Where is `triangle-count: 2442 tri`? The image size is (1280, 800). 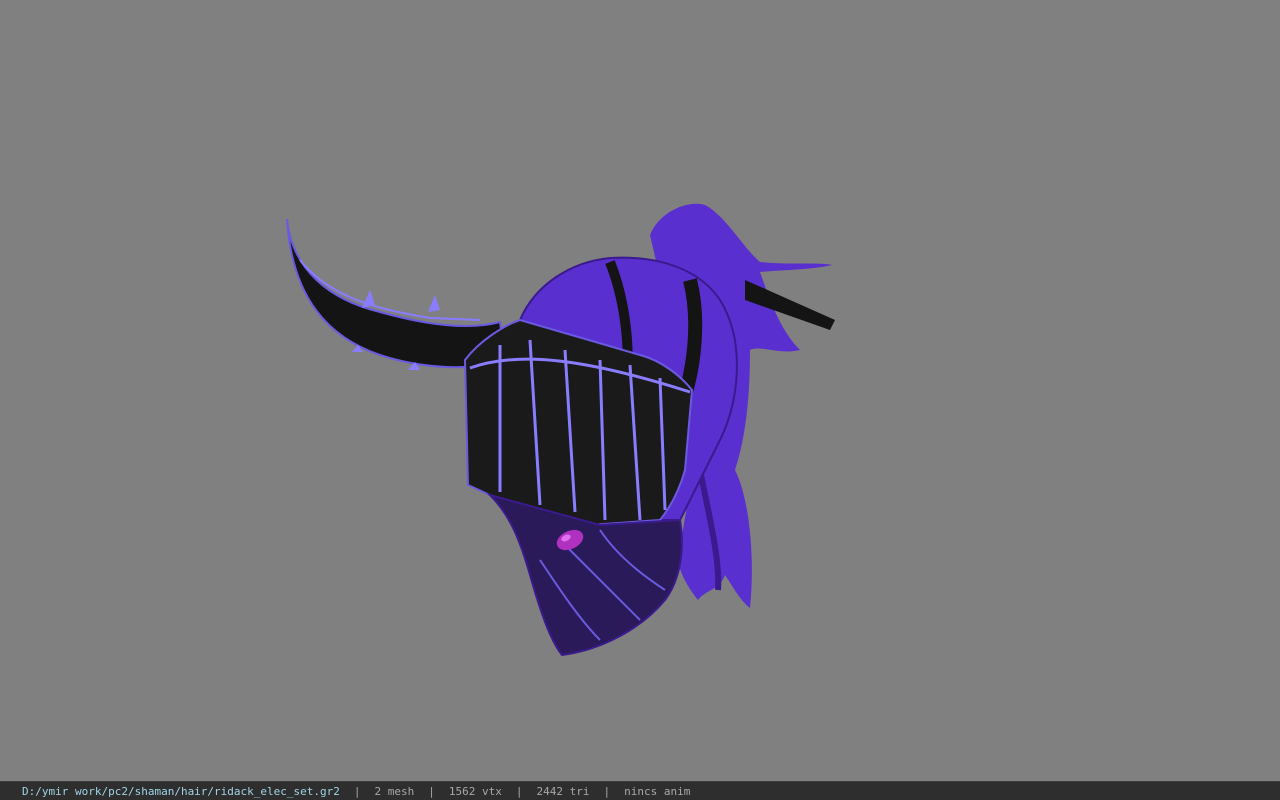 triangle-count: 2442 tri is located at coordinates (563, 791).